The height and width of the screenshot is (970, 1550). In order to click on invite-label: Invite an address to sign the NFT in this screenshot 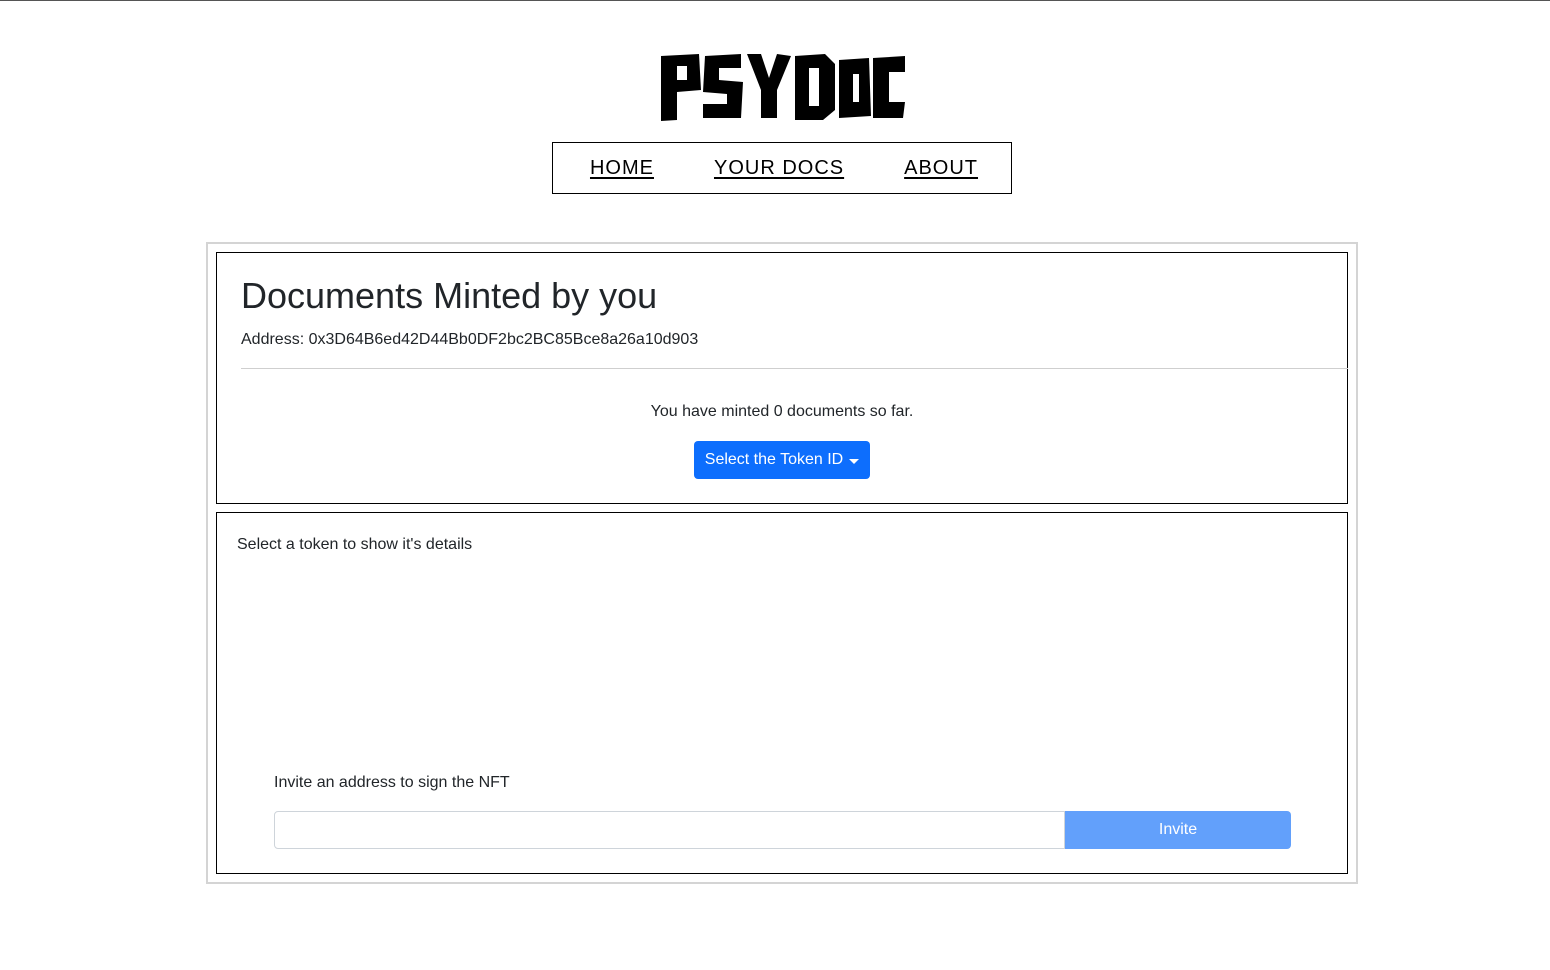, I will do `click(392, 782)`.